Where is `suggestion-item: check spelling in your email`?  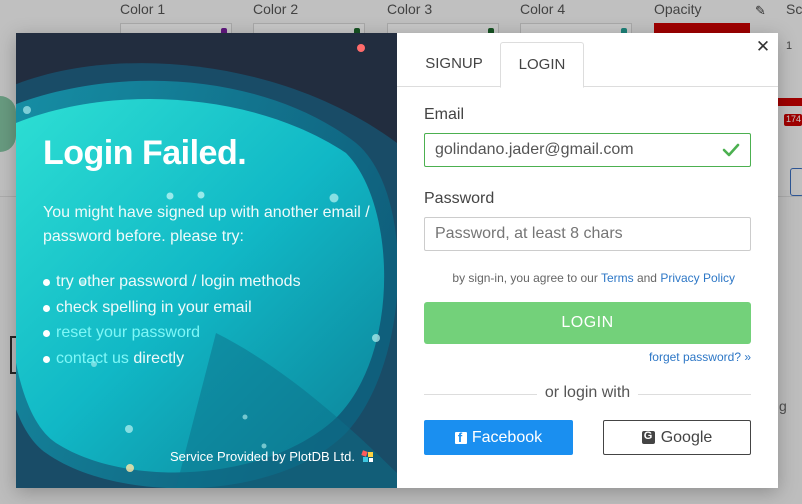
suggestion-item: check spelling in your email is located at coordinates (213, 308).